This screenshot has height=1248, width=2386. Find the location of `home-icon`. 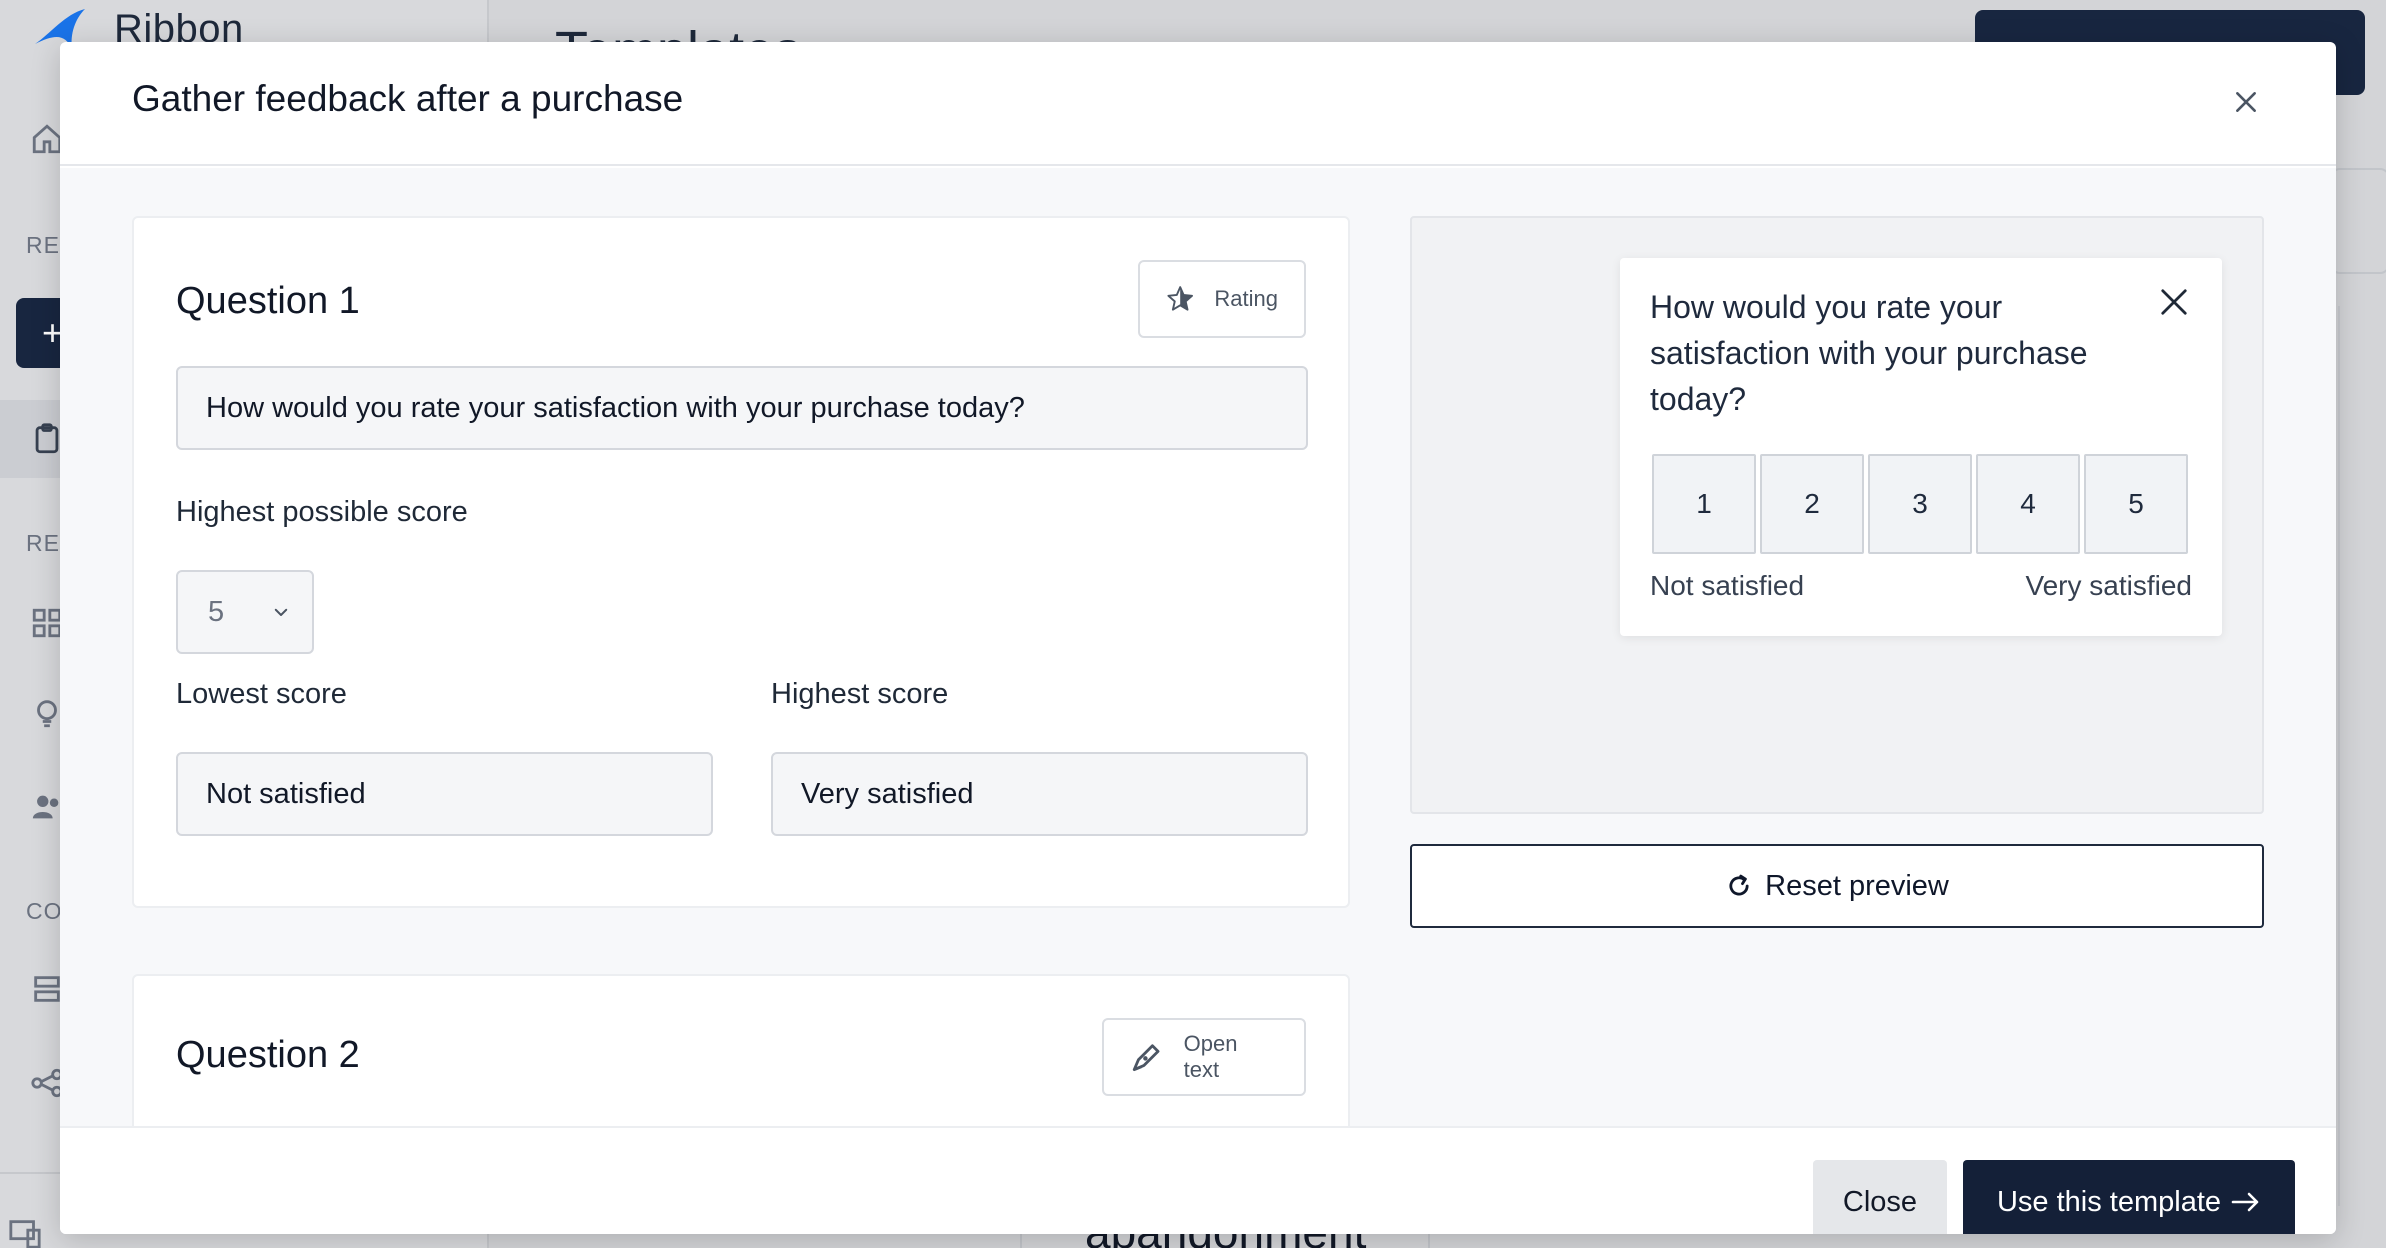

home-icon is located at coordinates (47, 139).